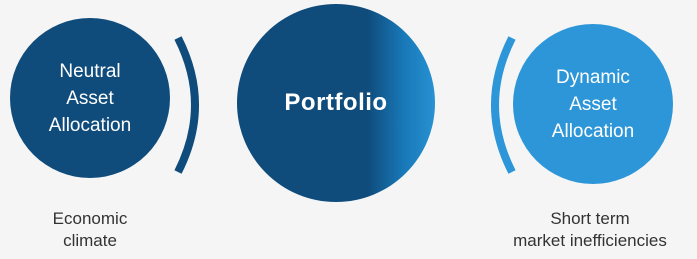 The image size is (697, 259). I want to click on neutral-asset-allocation-node: Neutral Asset Allocation, so click(90, 98).